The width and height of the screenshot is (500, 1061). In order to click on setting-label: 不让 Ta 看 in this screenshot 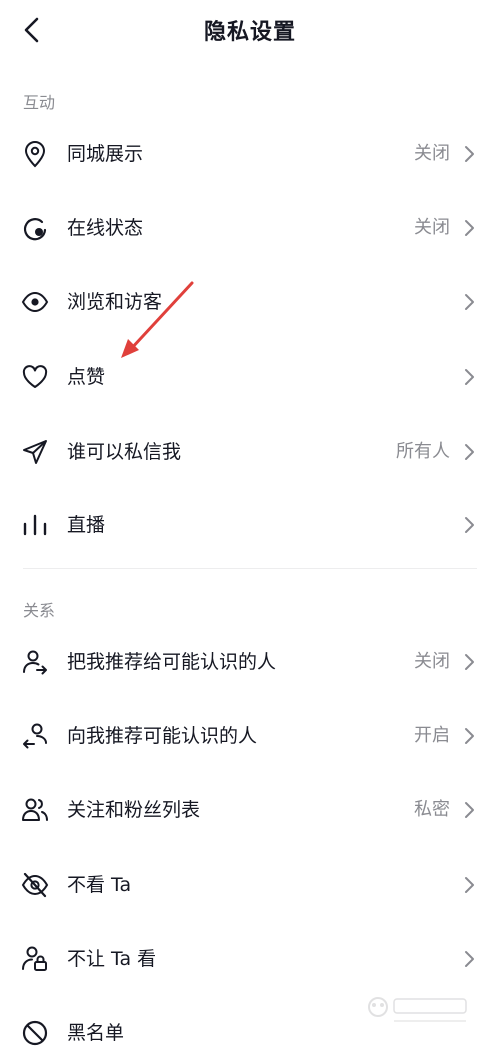, I will do `click(112, 959)`.